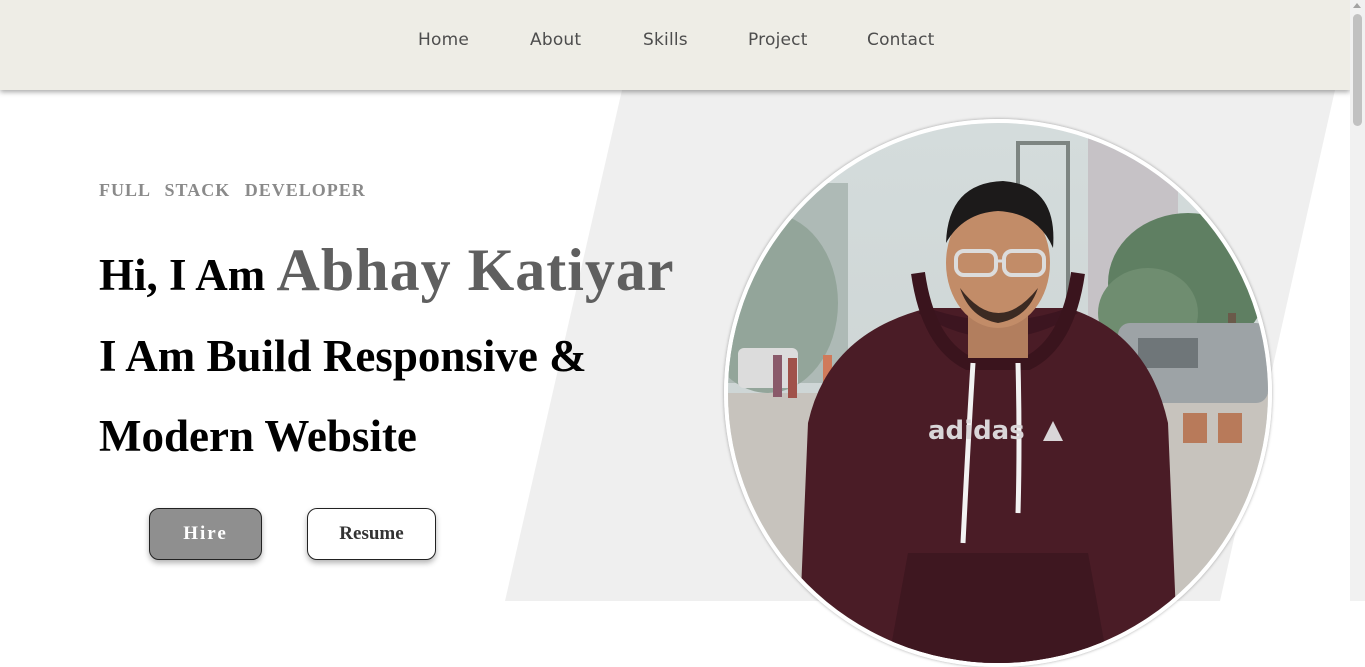 The height and width of the screenshot is (667, 1365). I want to click on nav-about: About, so click(555, 40).